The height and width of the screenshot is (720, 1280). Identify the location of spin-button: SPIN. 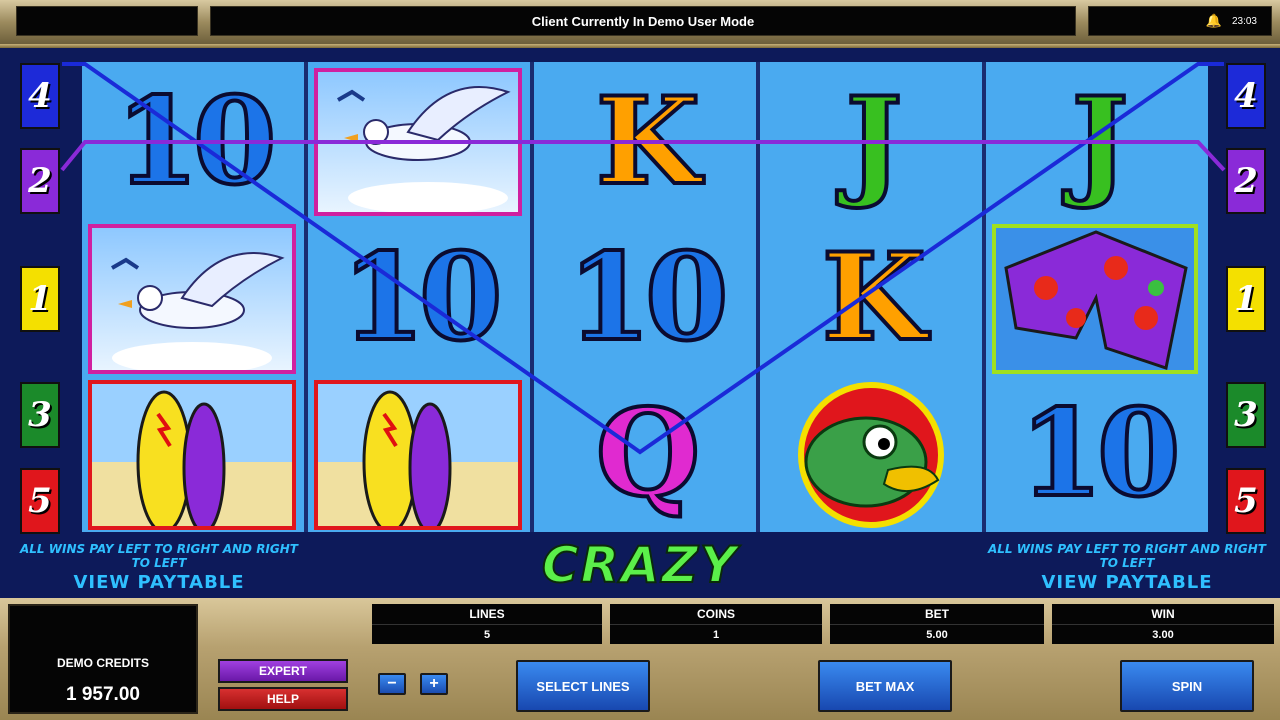
(1187, 686).